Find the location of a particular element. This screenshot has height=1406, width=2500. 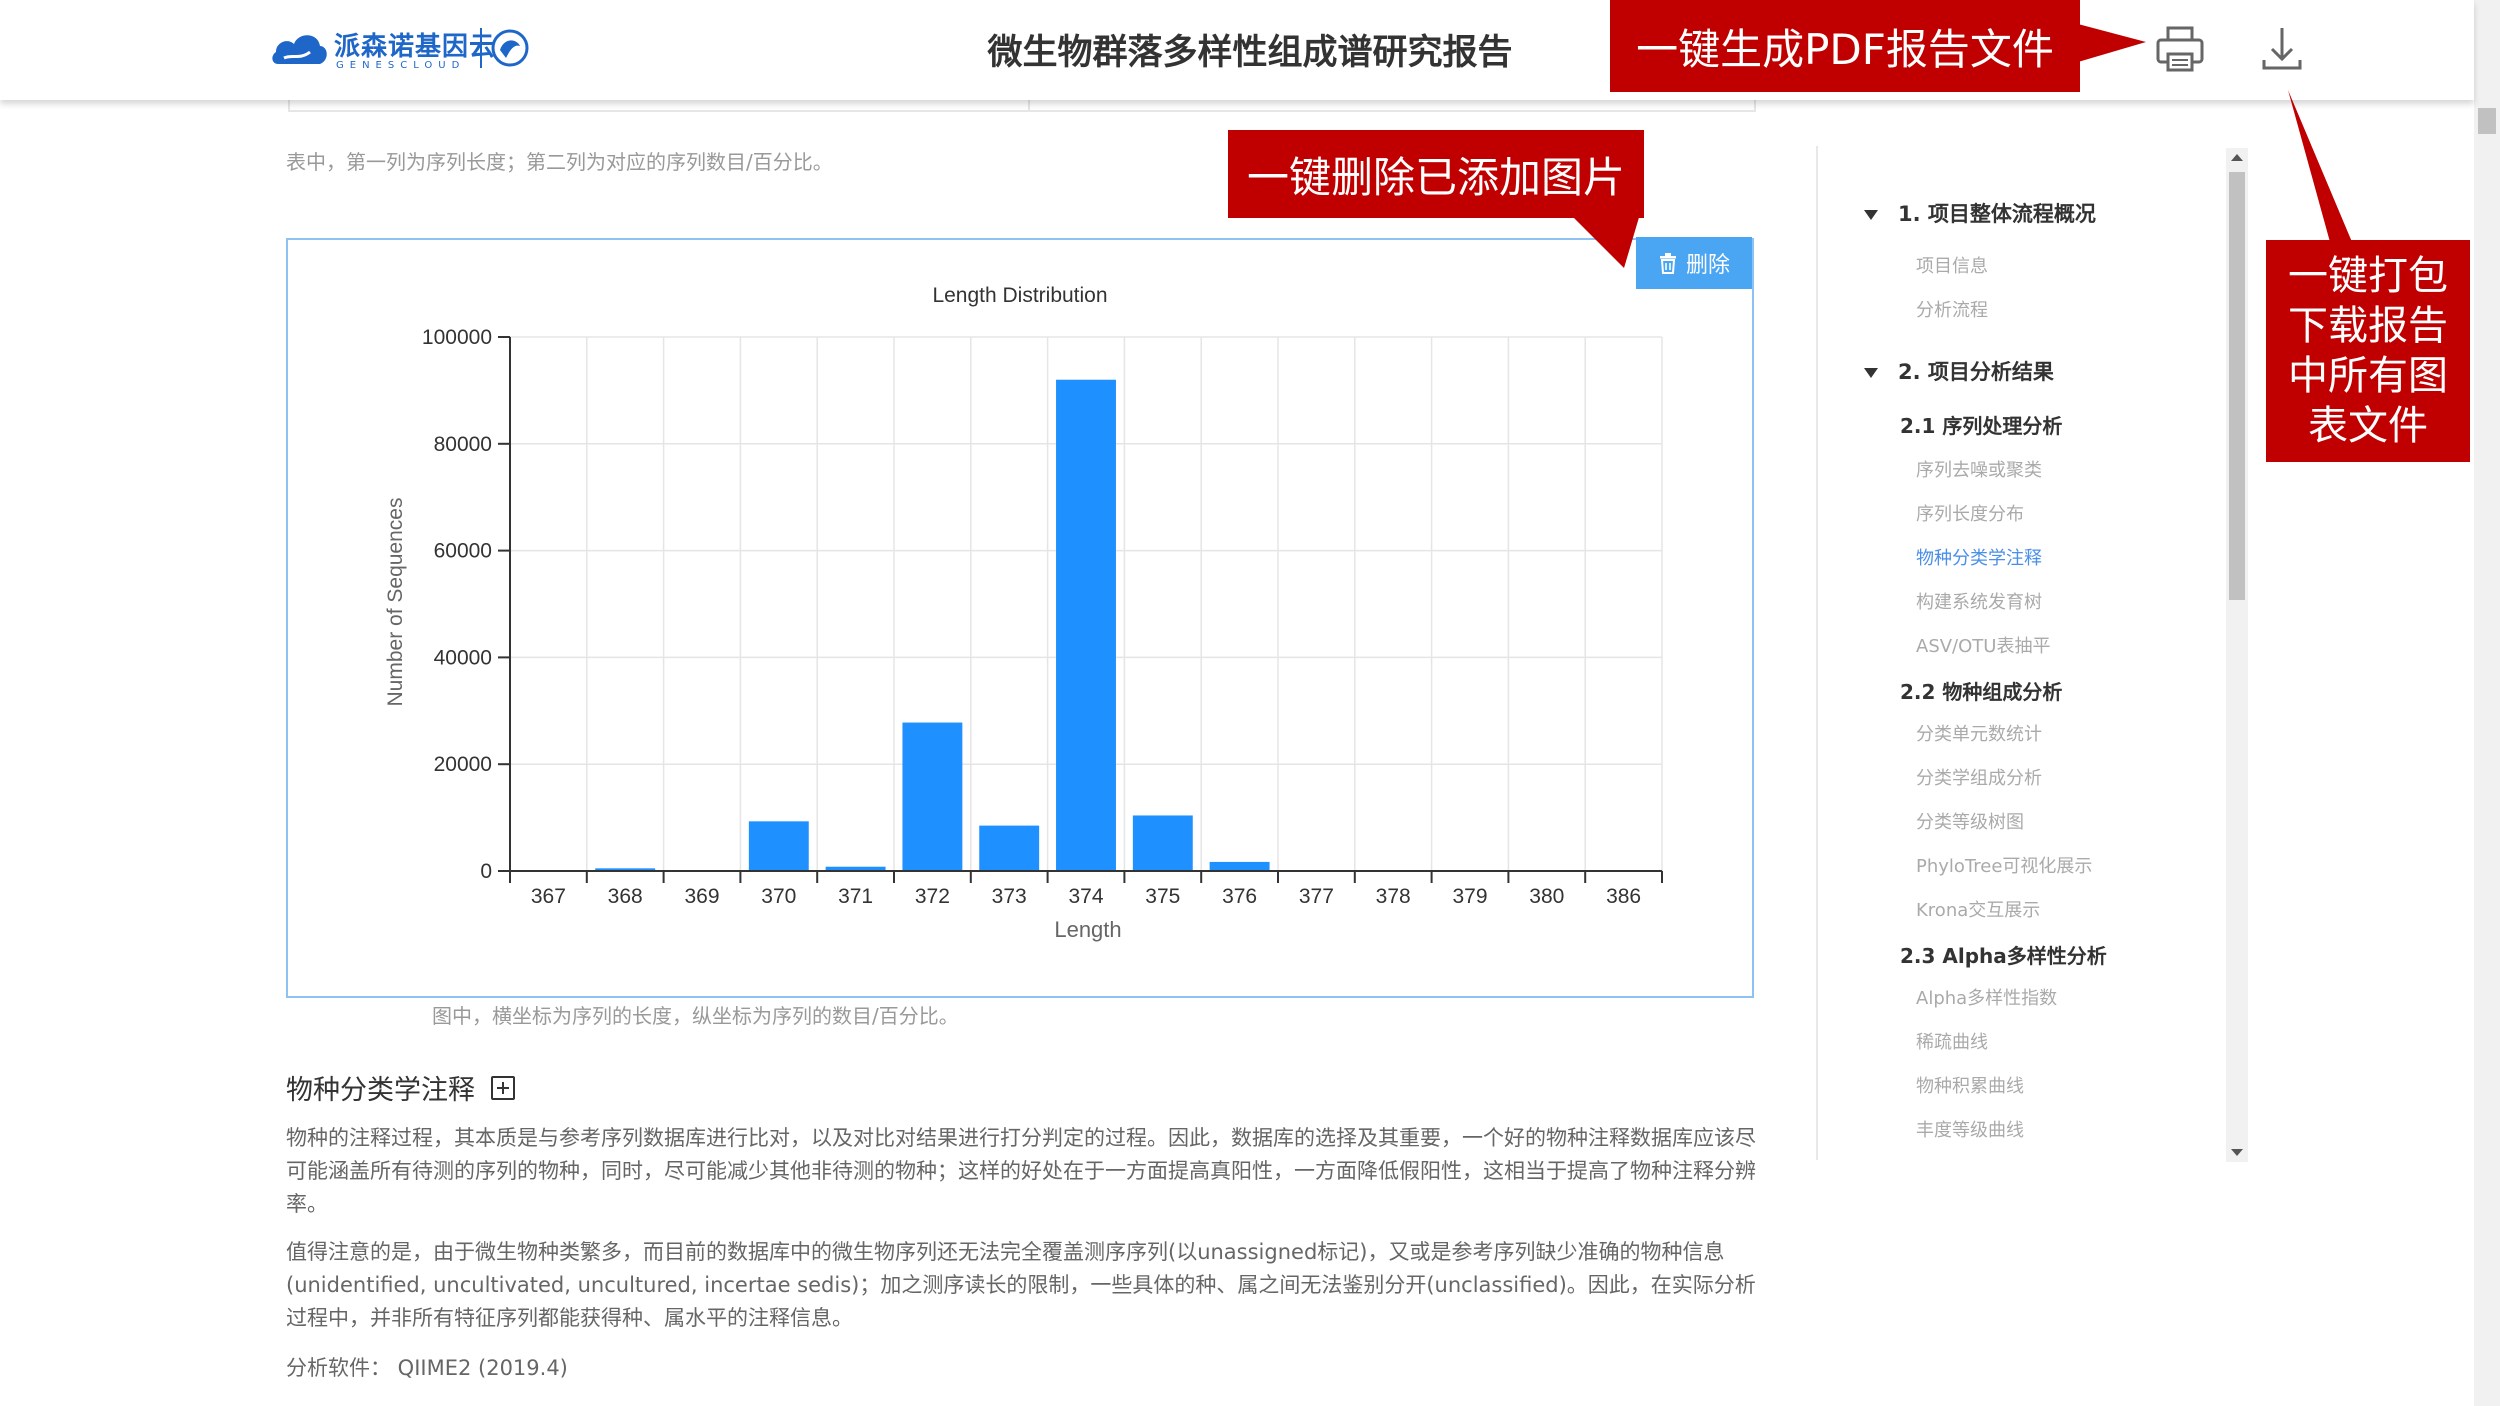

callout-download: 一键打包 下载报告 中所有图 表文件 is located at coordinates (2368, 351).